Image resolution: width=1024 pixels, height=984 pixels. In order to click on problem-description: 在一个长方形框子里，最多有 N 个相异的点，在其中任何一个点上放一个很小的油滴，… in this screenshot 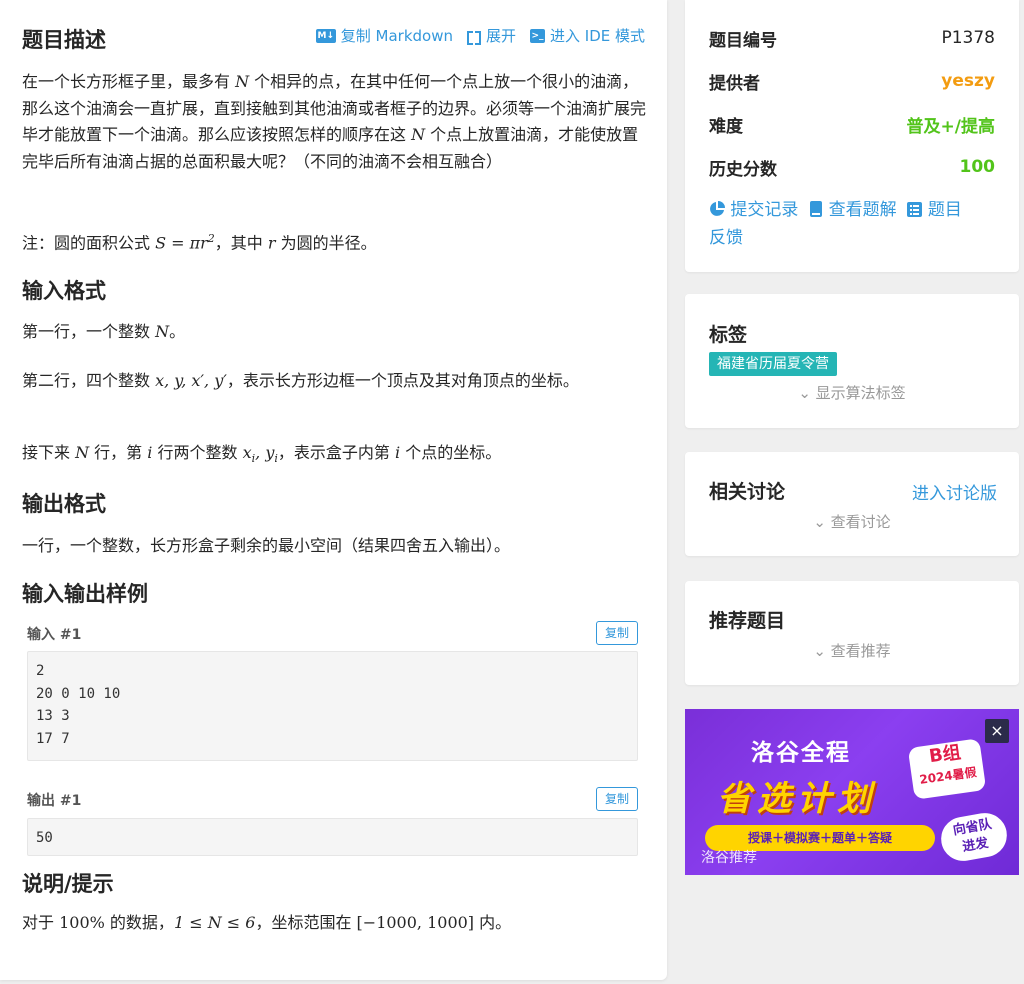, I will do `click(334, 121)`.